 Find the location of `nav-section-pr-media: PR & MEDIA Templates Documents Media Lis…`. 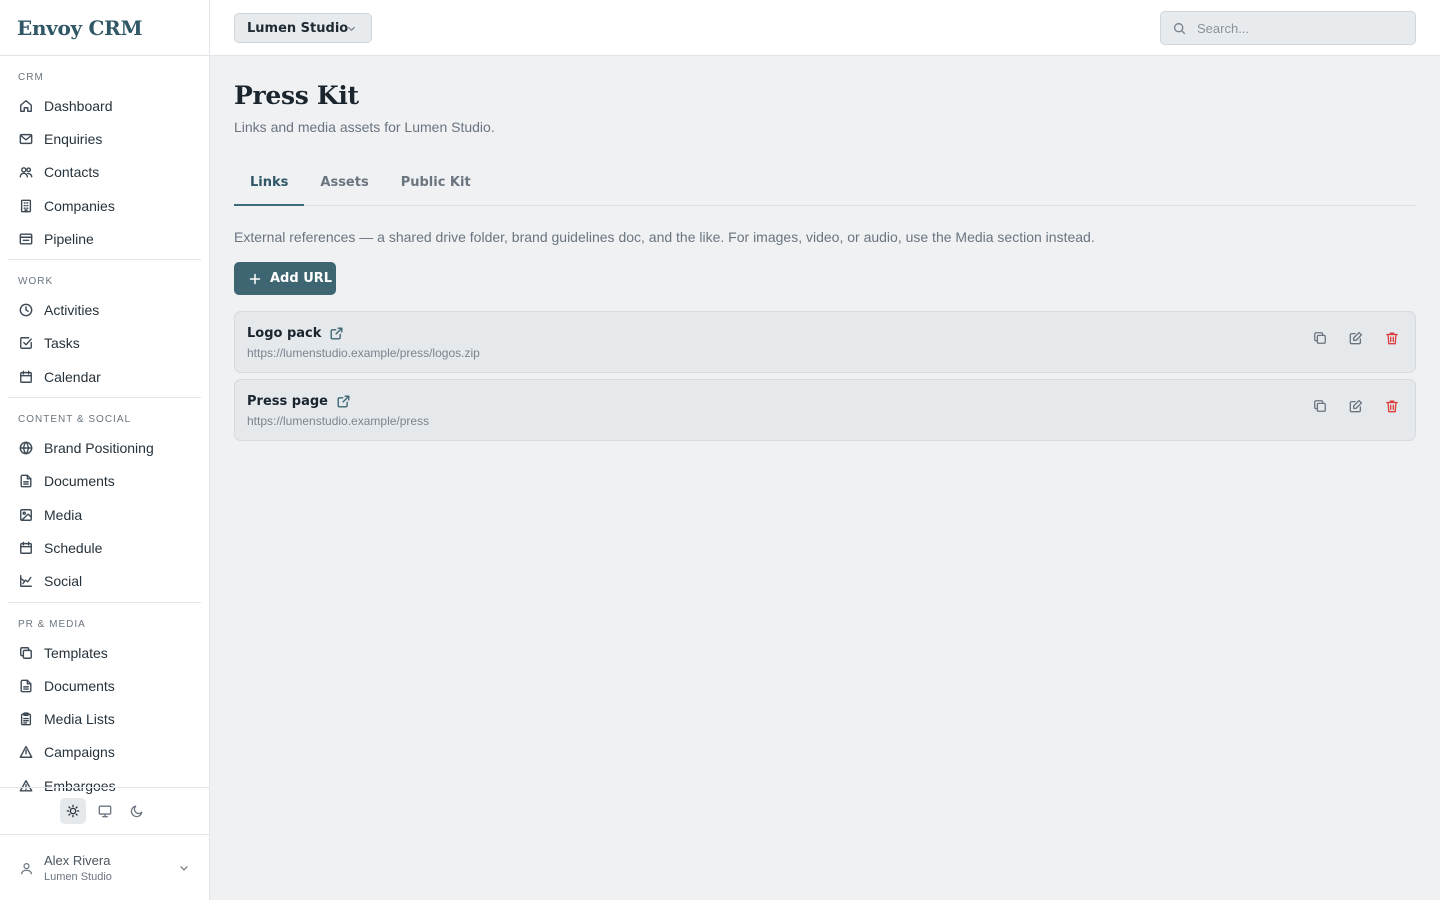

nav-section-pr-media: PR & MEDIA Templates Documents Media Lis… is located at coordinates (104, 704).